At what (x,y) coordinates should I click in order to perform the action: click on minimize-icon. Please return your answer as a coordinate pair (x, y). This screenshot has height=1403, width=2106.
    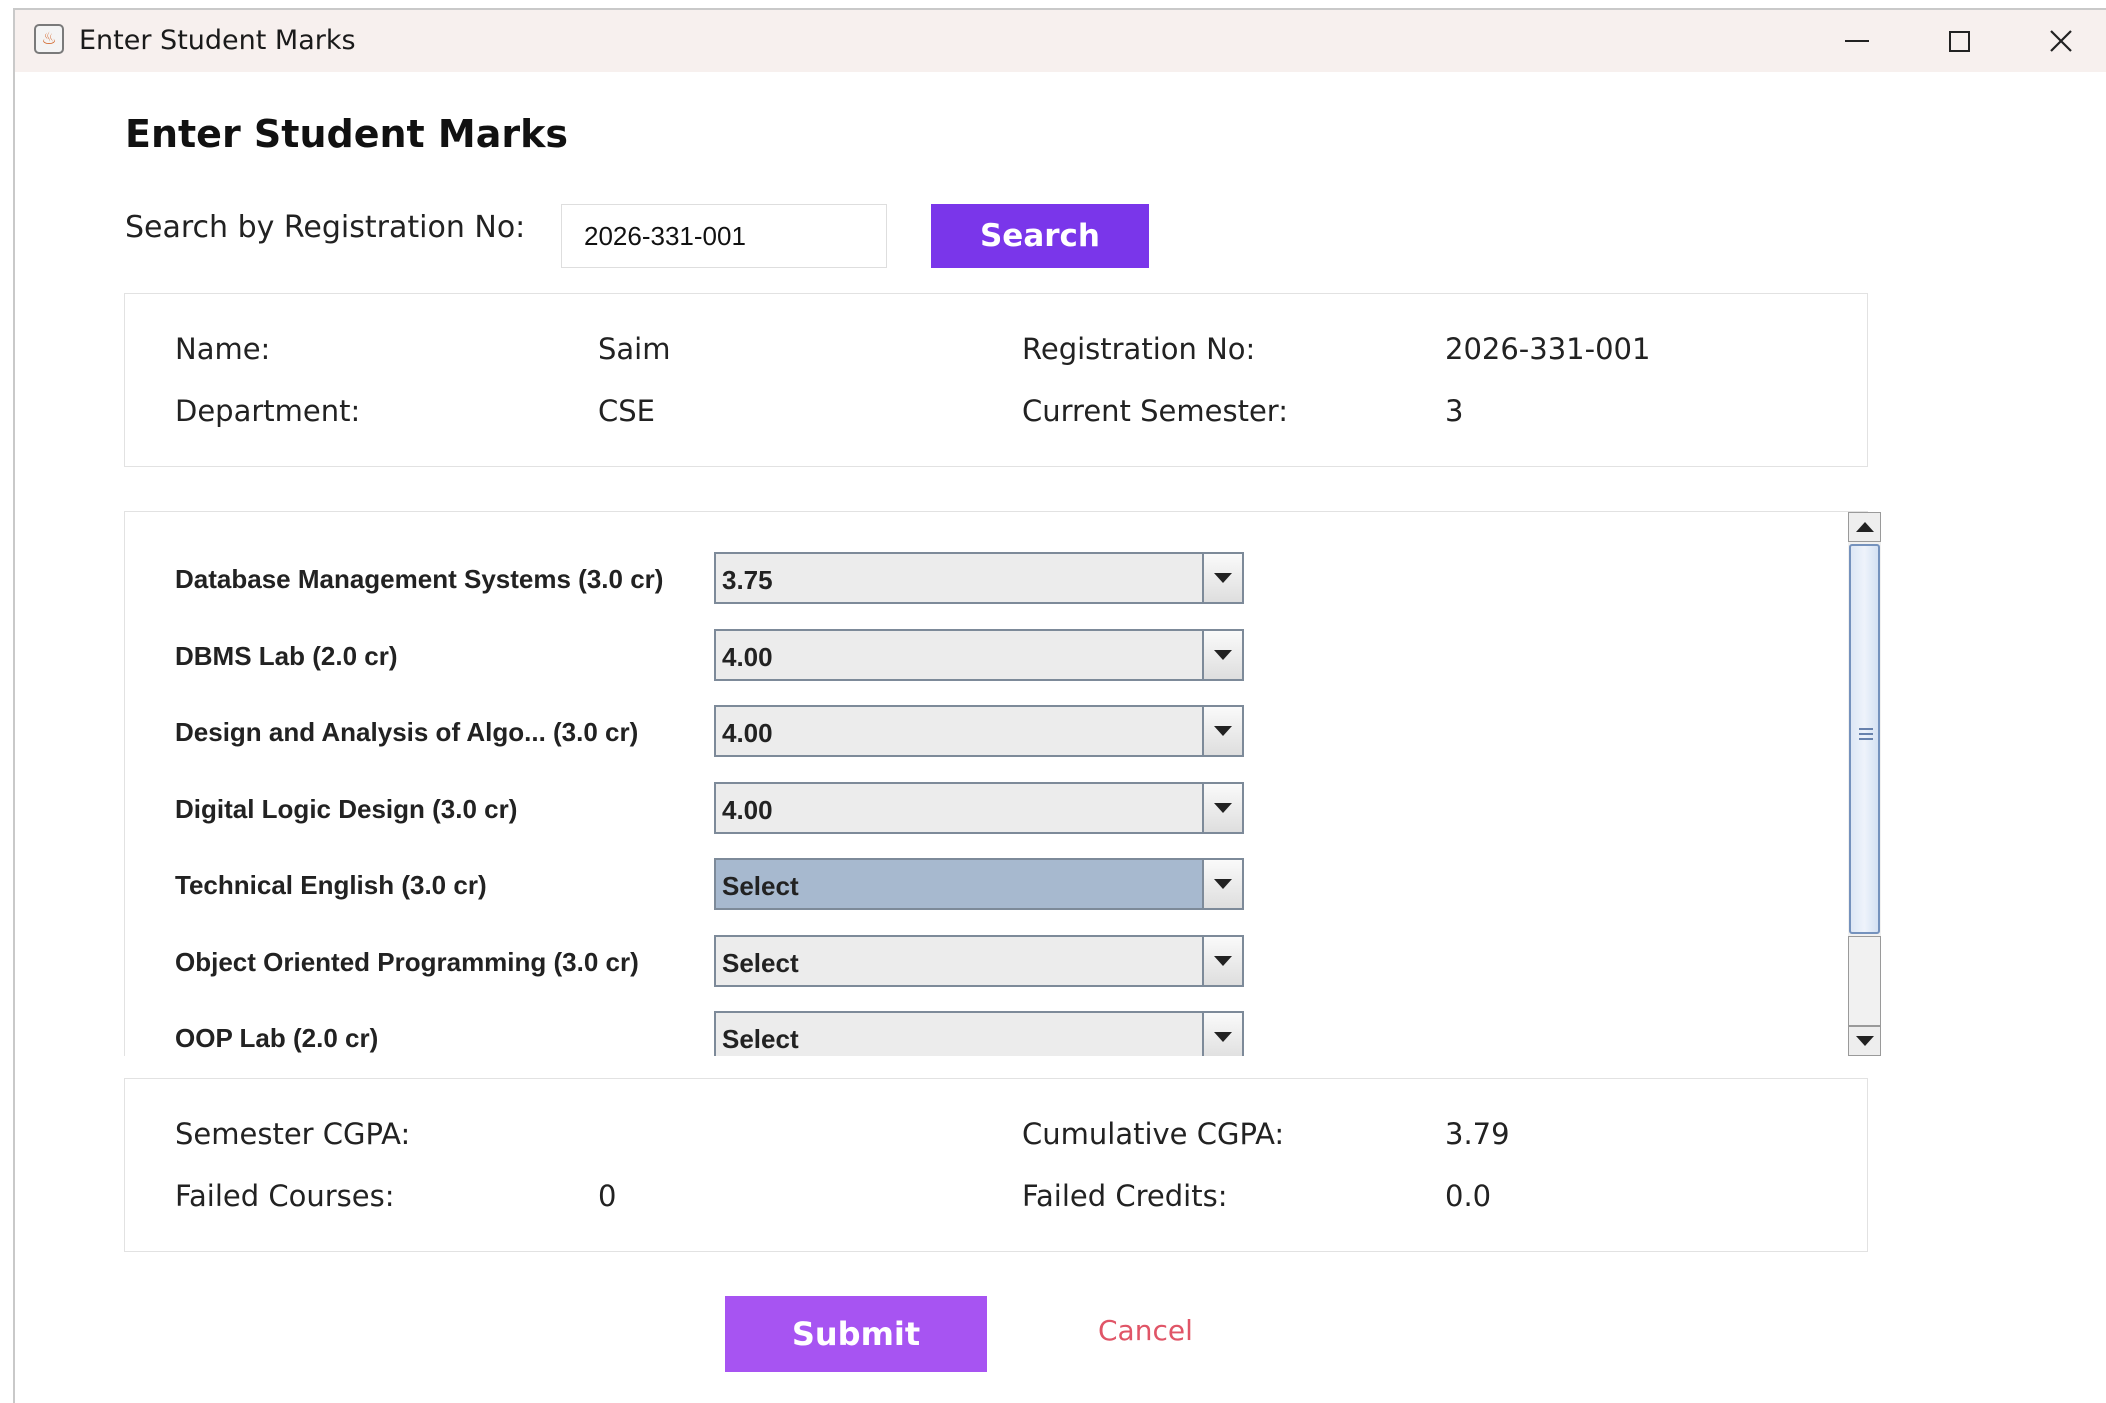
    Looking at the image, I should click on (1857, 41).